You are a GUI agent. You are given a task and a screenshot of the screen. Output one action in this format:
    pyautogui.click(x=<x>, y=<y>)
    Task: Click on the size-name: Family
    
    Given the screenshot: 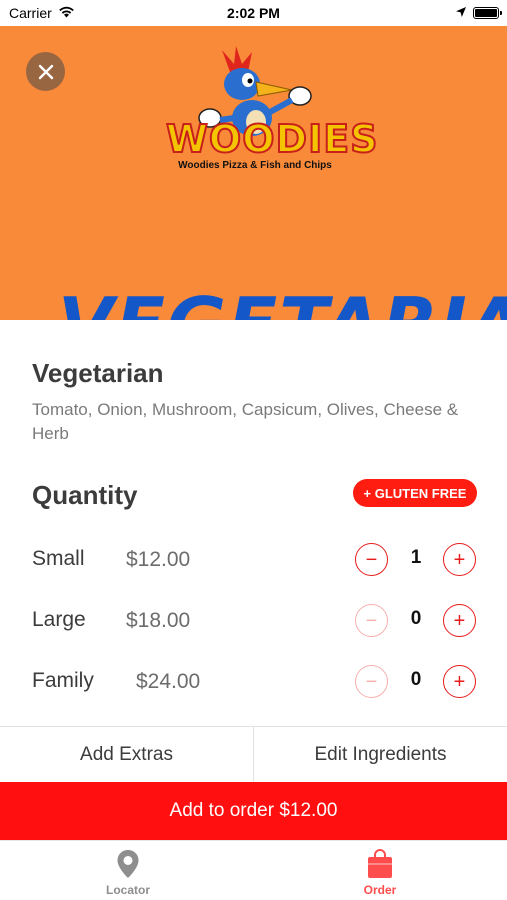 What is the action you would take?
    pyautogui.click(x=63, y=680)
    